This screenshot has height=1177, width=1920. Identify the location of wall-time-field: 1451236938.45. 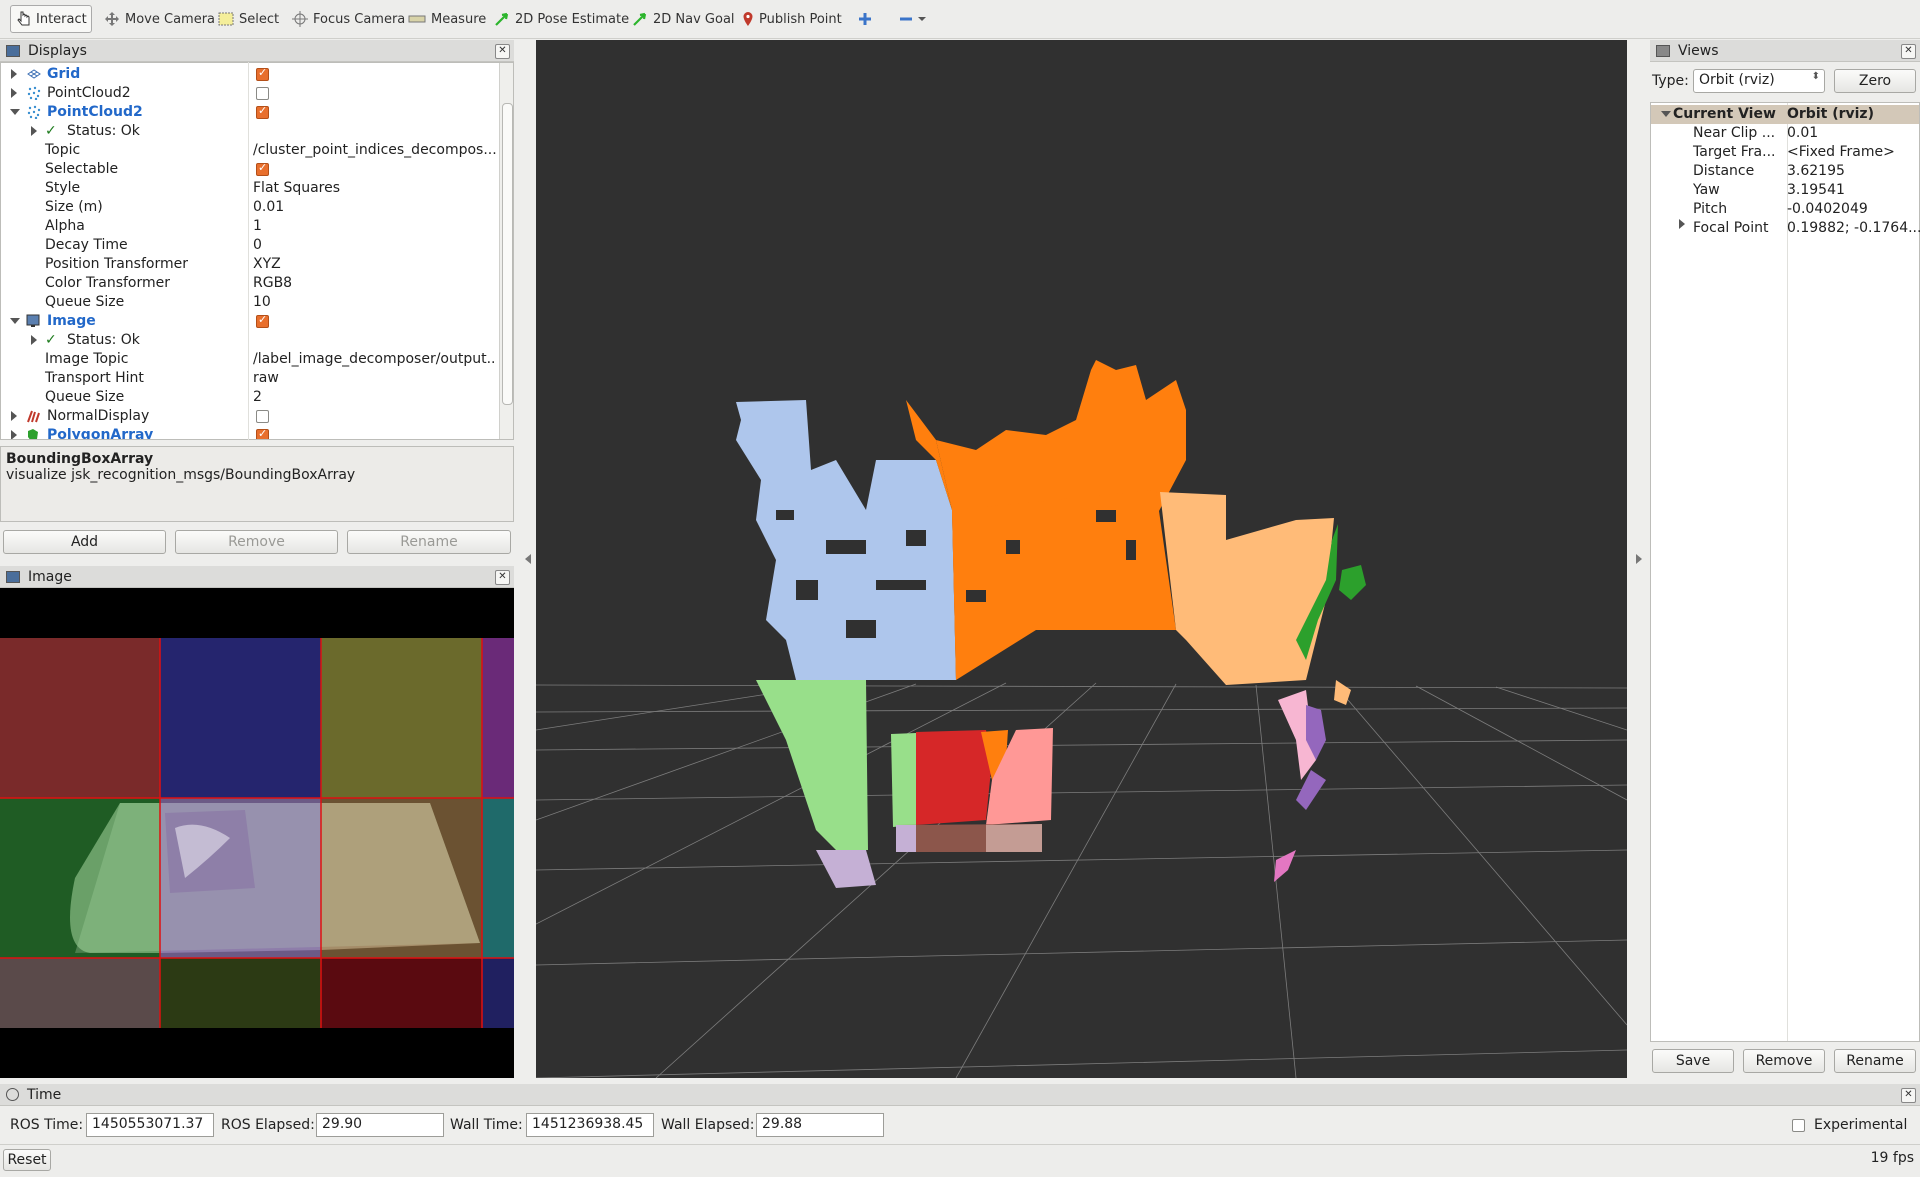
(590, 1125).